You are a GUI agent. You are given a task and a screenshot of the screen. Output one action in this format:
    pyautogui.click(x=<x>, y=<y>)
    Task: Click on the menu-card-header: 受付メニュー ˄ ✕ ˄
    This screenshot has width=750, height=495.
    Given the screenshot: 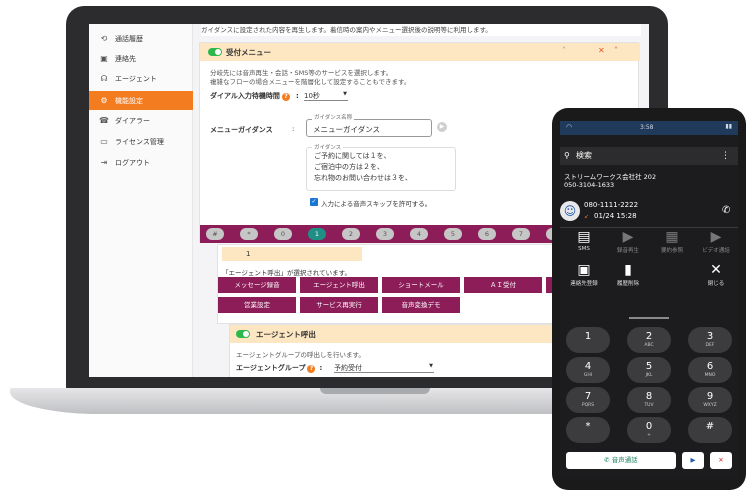 What is the action you would take?
    pyautogui.click(x=420, y=52)
    